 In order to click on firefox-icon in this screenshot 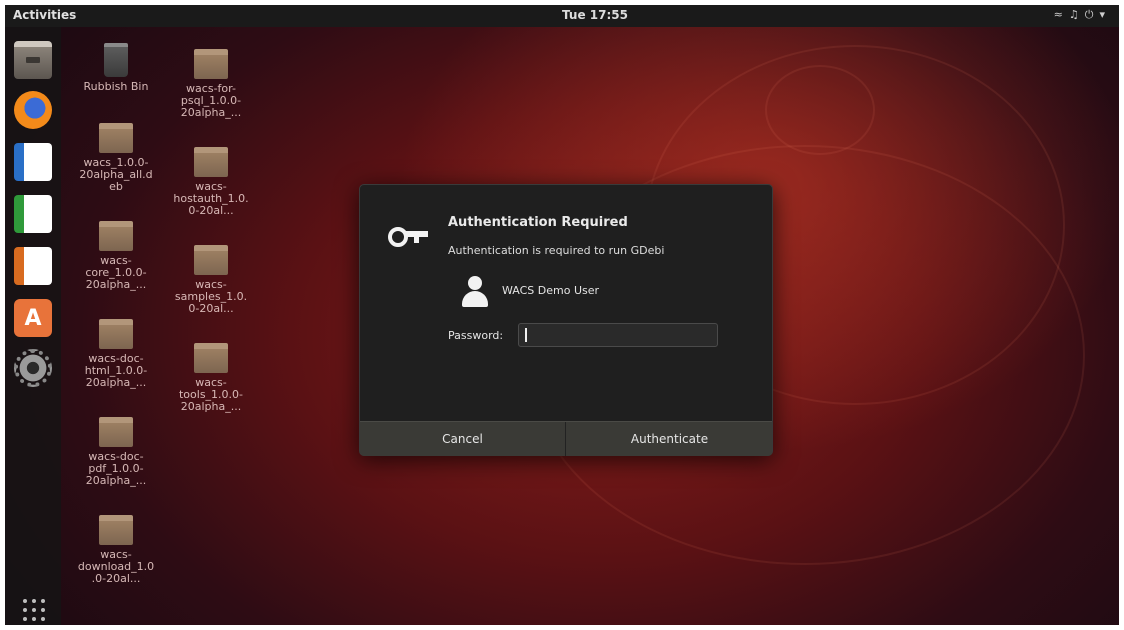, I will do `click(33, 110)`.